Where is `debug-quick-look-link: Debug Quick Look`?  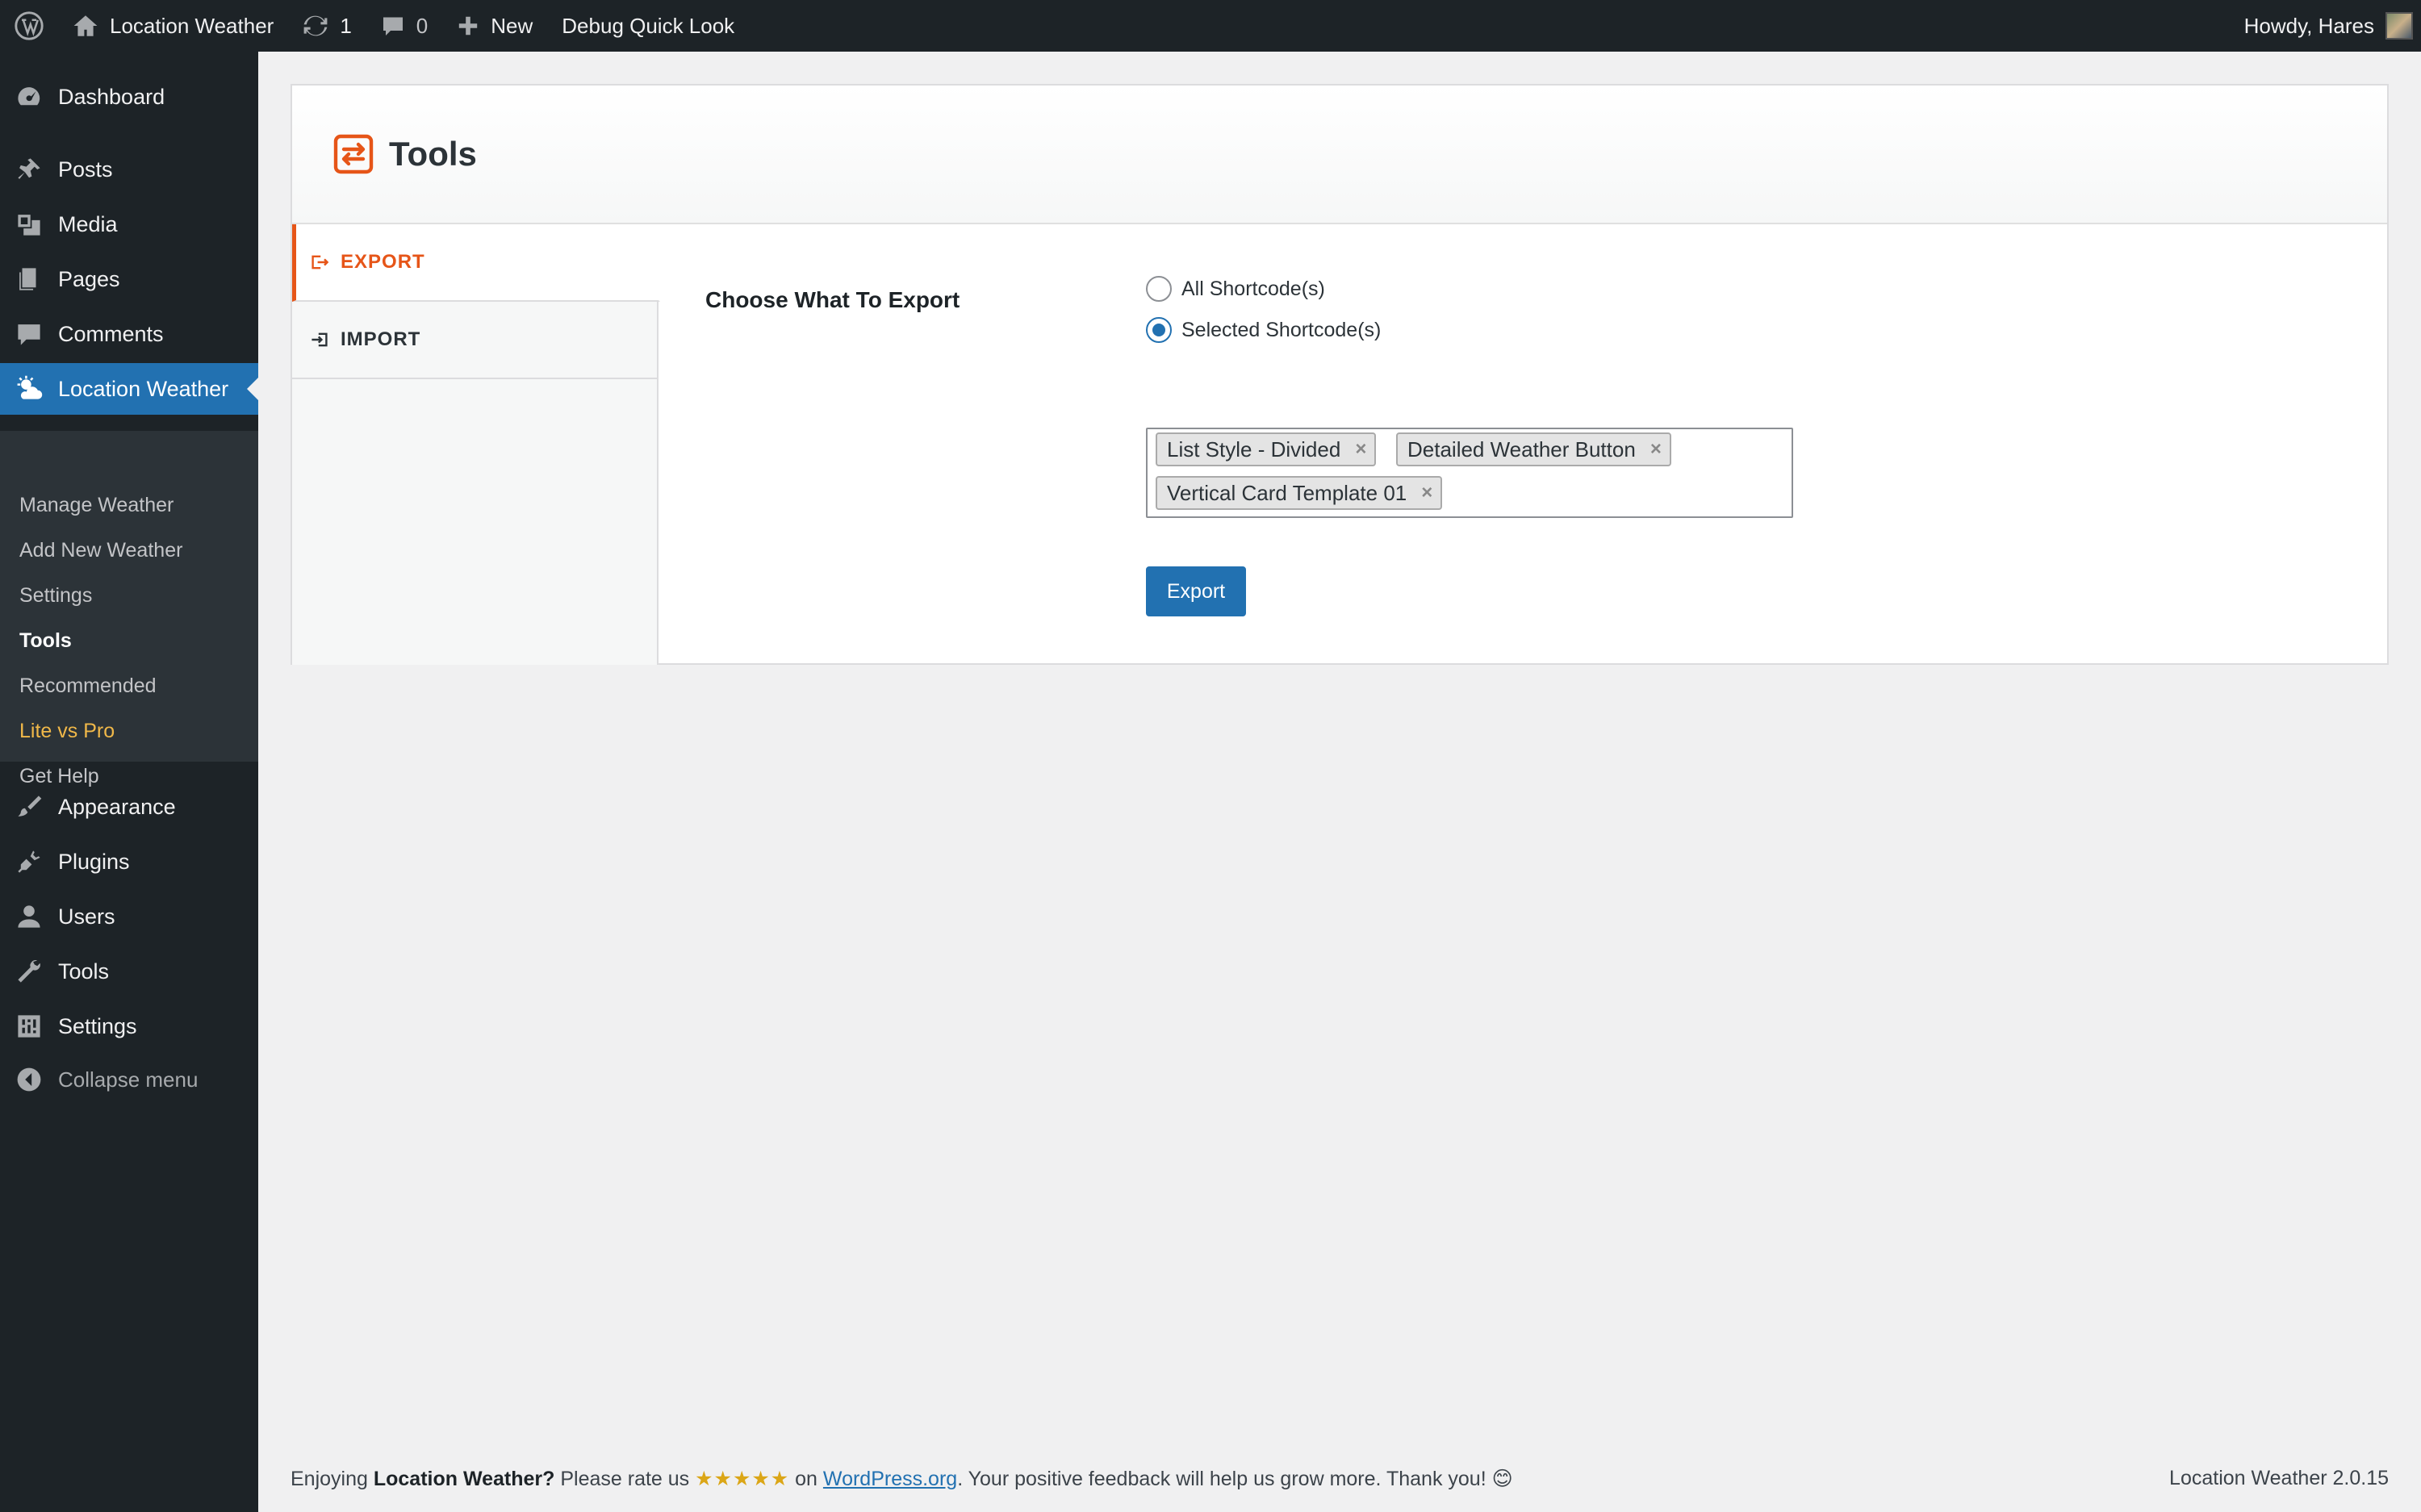
debug-quick-look-link: Debug Quick Look is located at coordinates (648, 26).